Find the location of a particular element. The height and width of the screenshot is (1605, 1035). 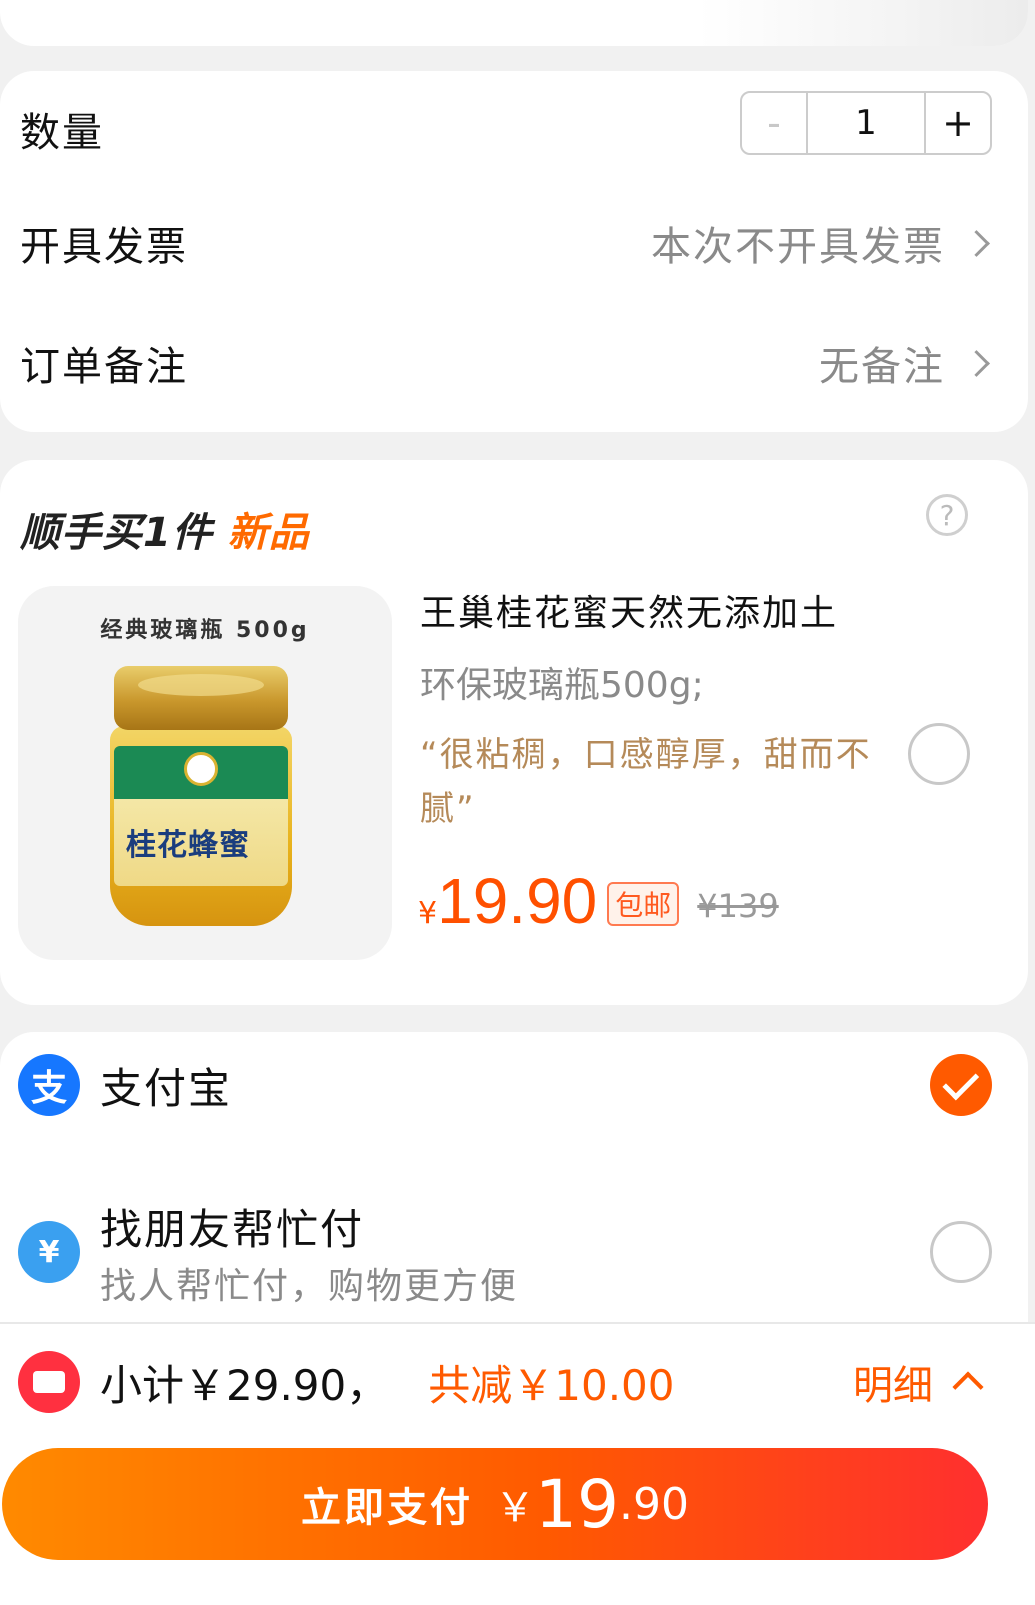

order-note-value-text: 无备注 is located at coordinates (882, 367).